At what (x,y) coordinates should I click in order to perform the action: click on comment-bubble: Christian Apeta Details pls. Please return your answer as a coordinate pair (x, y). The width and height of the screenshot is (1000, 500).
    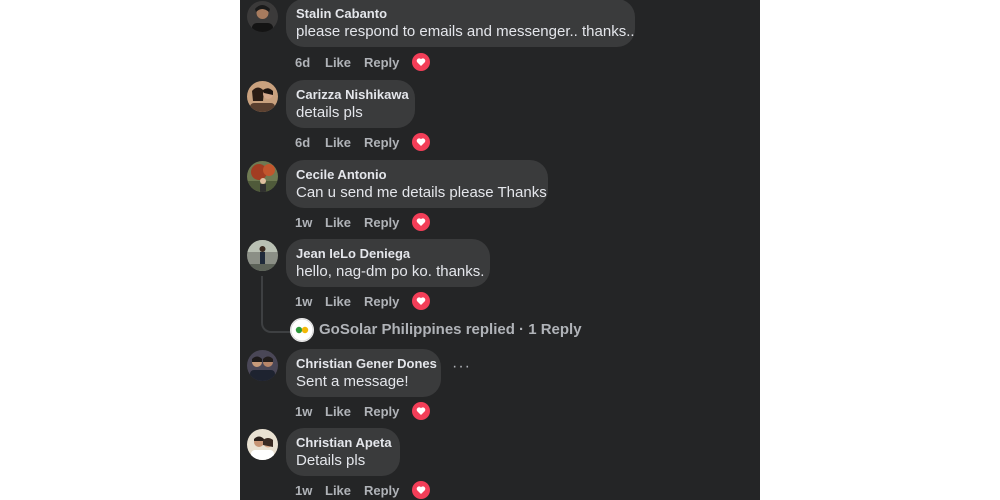
    Looking at the image, I should click on (343, 452).